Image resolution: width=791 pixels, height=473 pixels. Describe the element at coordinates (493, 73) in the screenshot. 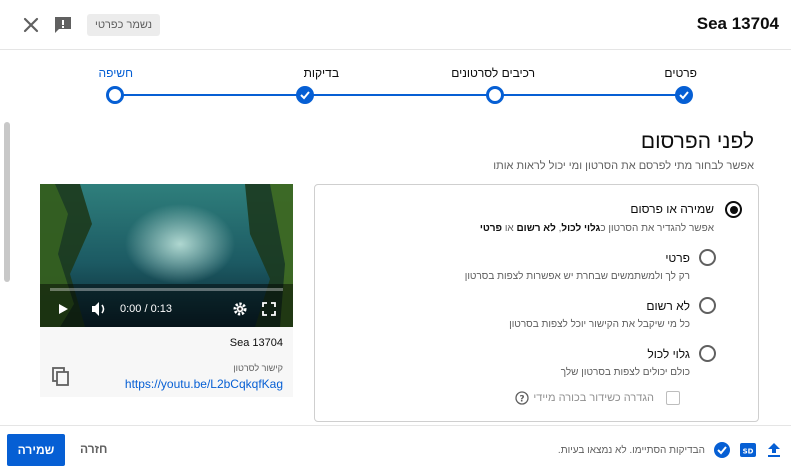

I see `step-label-elements: רכיבים לסרטונים` at that location.